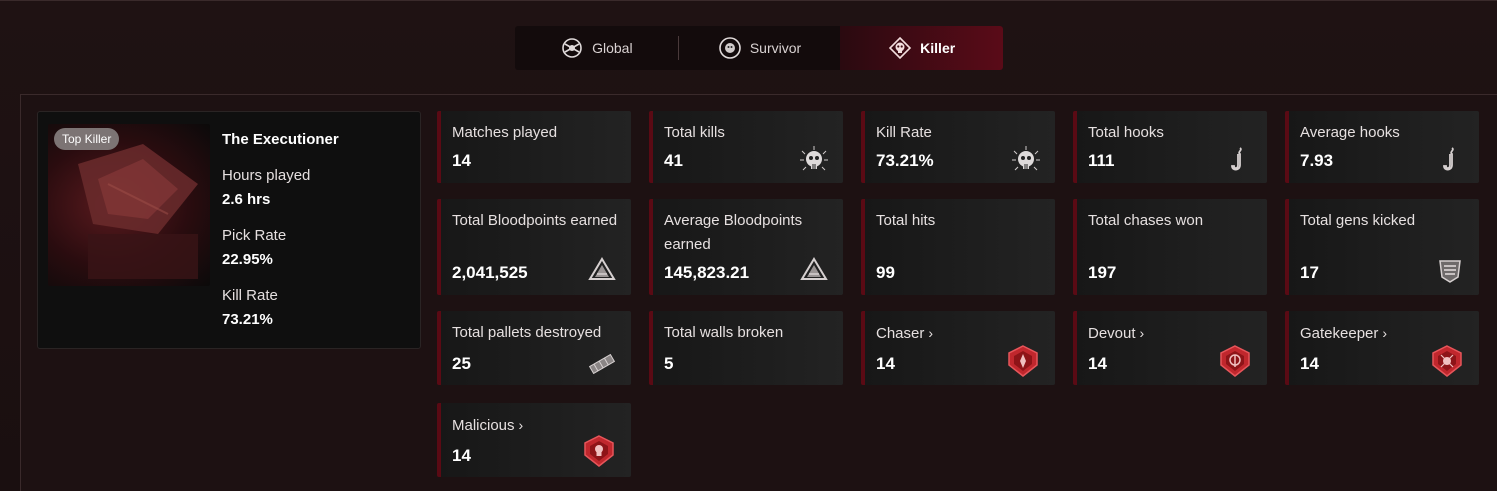 The width and height of the screenshot is (1497, 491). I want to click on tab-global-label: Global, so click(612, 48).